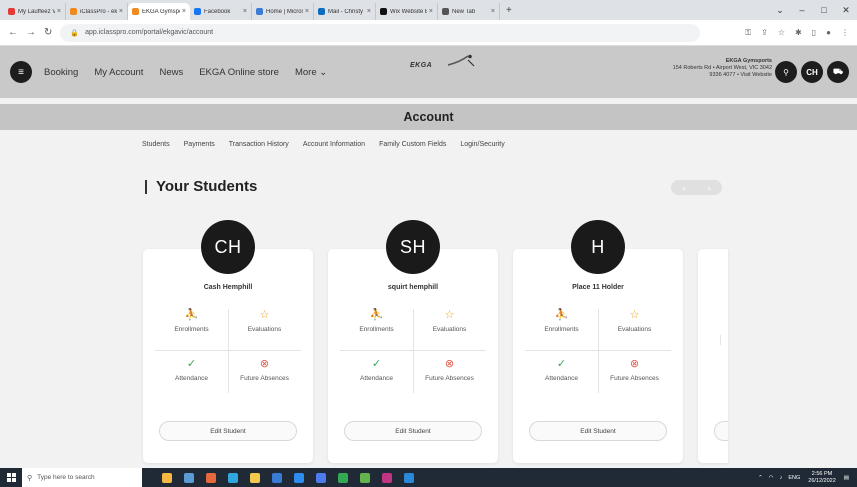 The height and width of the screenshot is (487, 857). I want to click on volume-icon: ♪, so click(781, 478).